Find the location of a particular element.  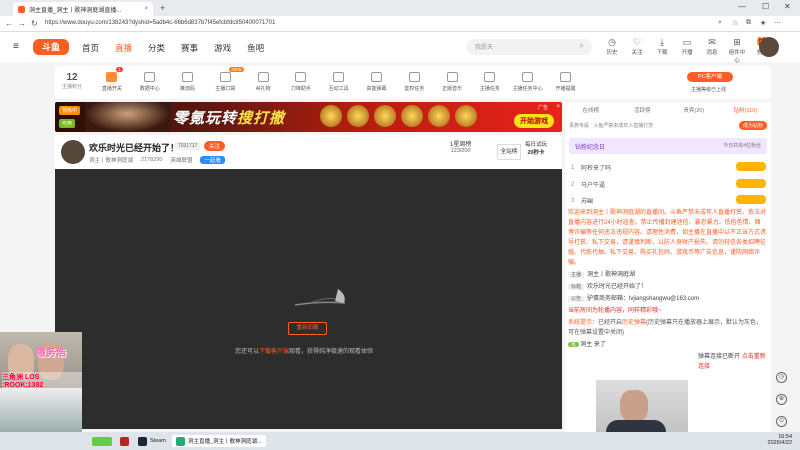

tool-auth-task: 鉴权任务 is located at coordinates (414, 81).